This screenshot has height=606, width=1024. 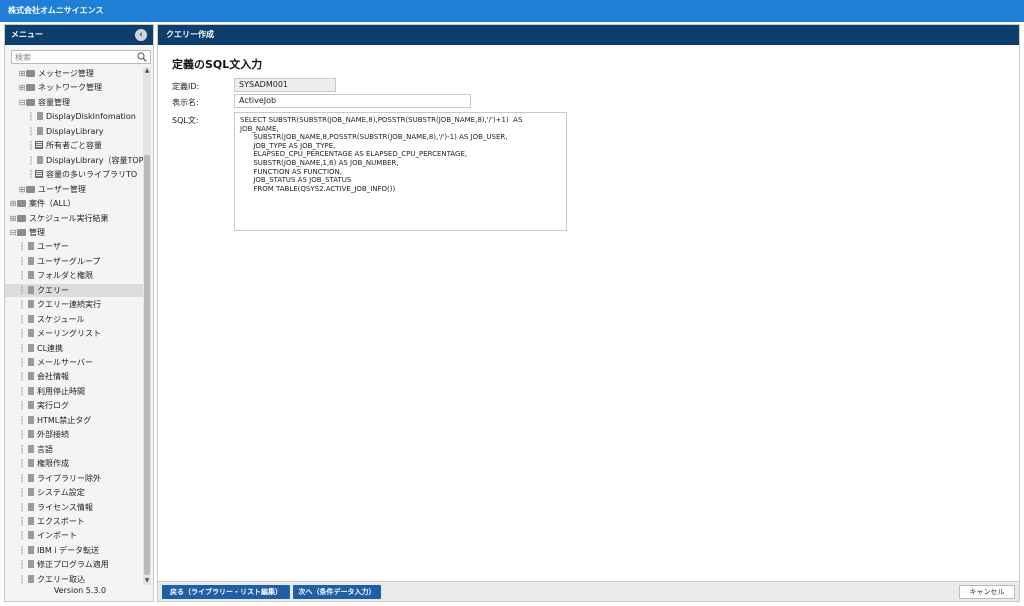 What do you see at coordinates (37, 405) in the screenshot?
I see `sidebar-item: ┆ 実行ログ` at bounding box center [37, 405].